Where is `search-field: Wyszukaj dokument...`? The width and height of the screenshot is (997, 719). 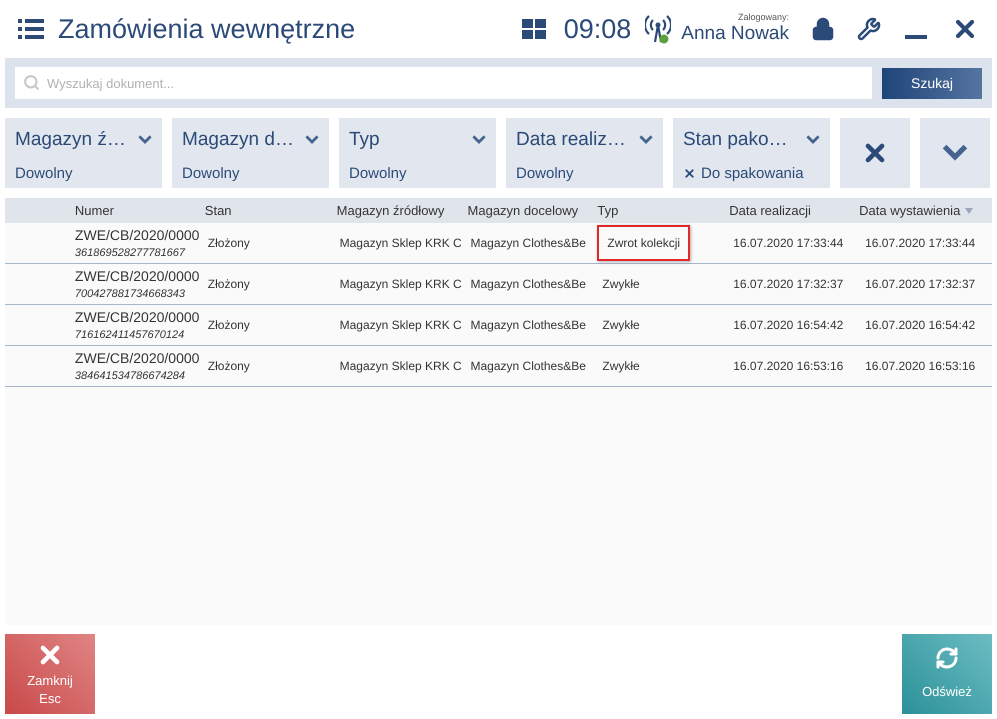 search-field: Wyszukaj dokument... is located at coordinates (443, 83).